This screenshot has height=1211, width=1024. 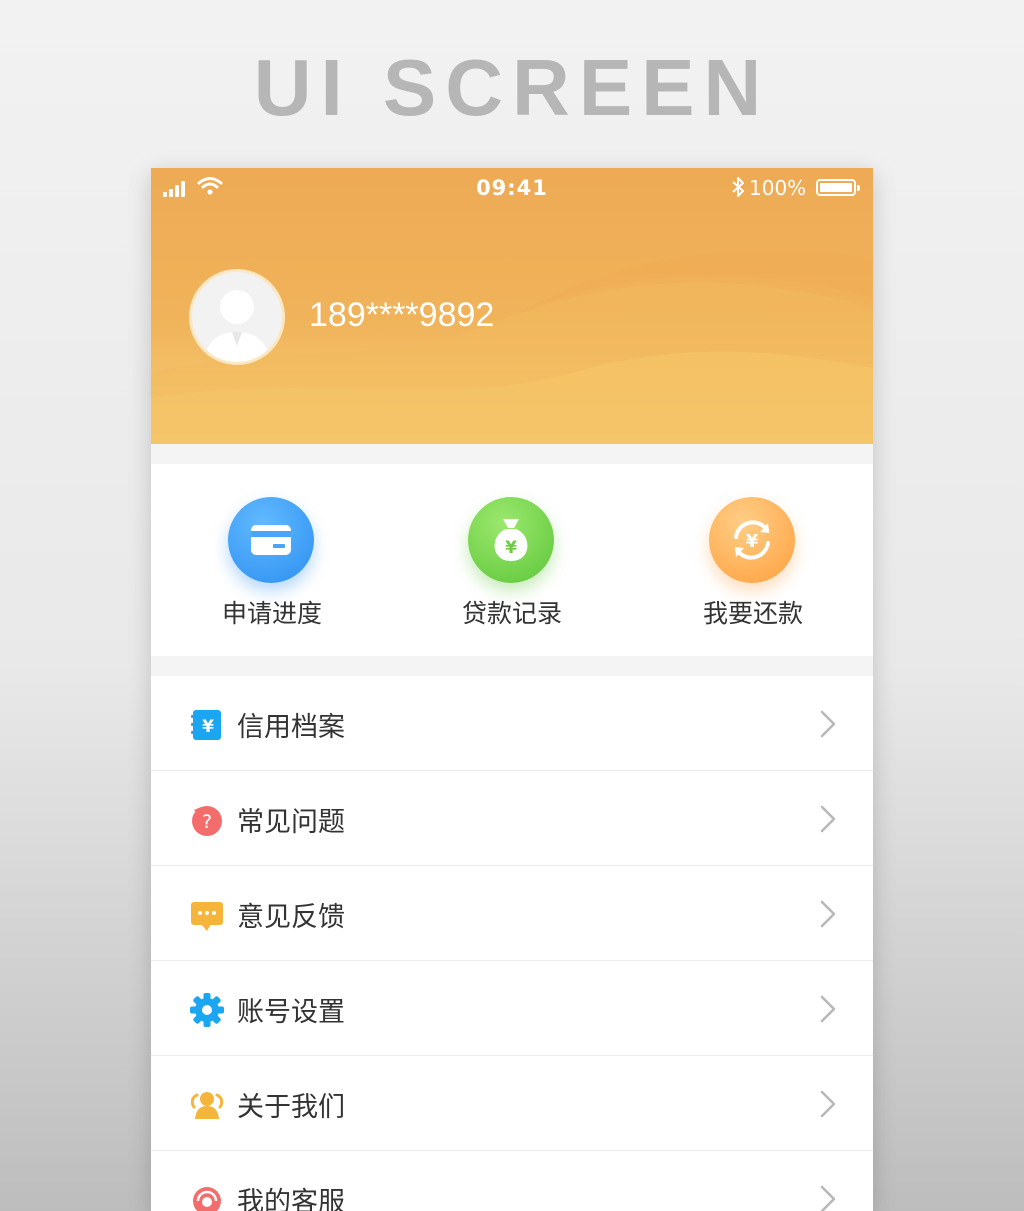 I want to click on menu-item-customer-service: 我的客服, so click(x=512, y=1181).